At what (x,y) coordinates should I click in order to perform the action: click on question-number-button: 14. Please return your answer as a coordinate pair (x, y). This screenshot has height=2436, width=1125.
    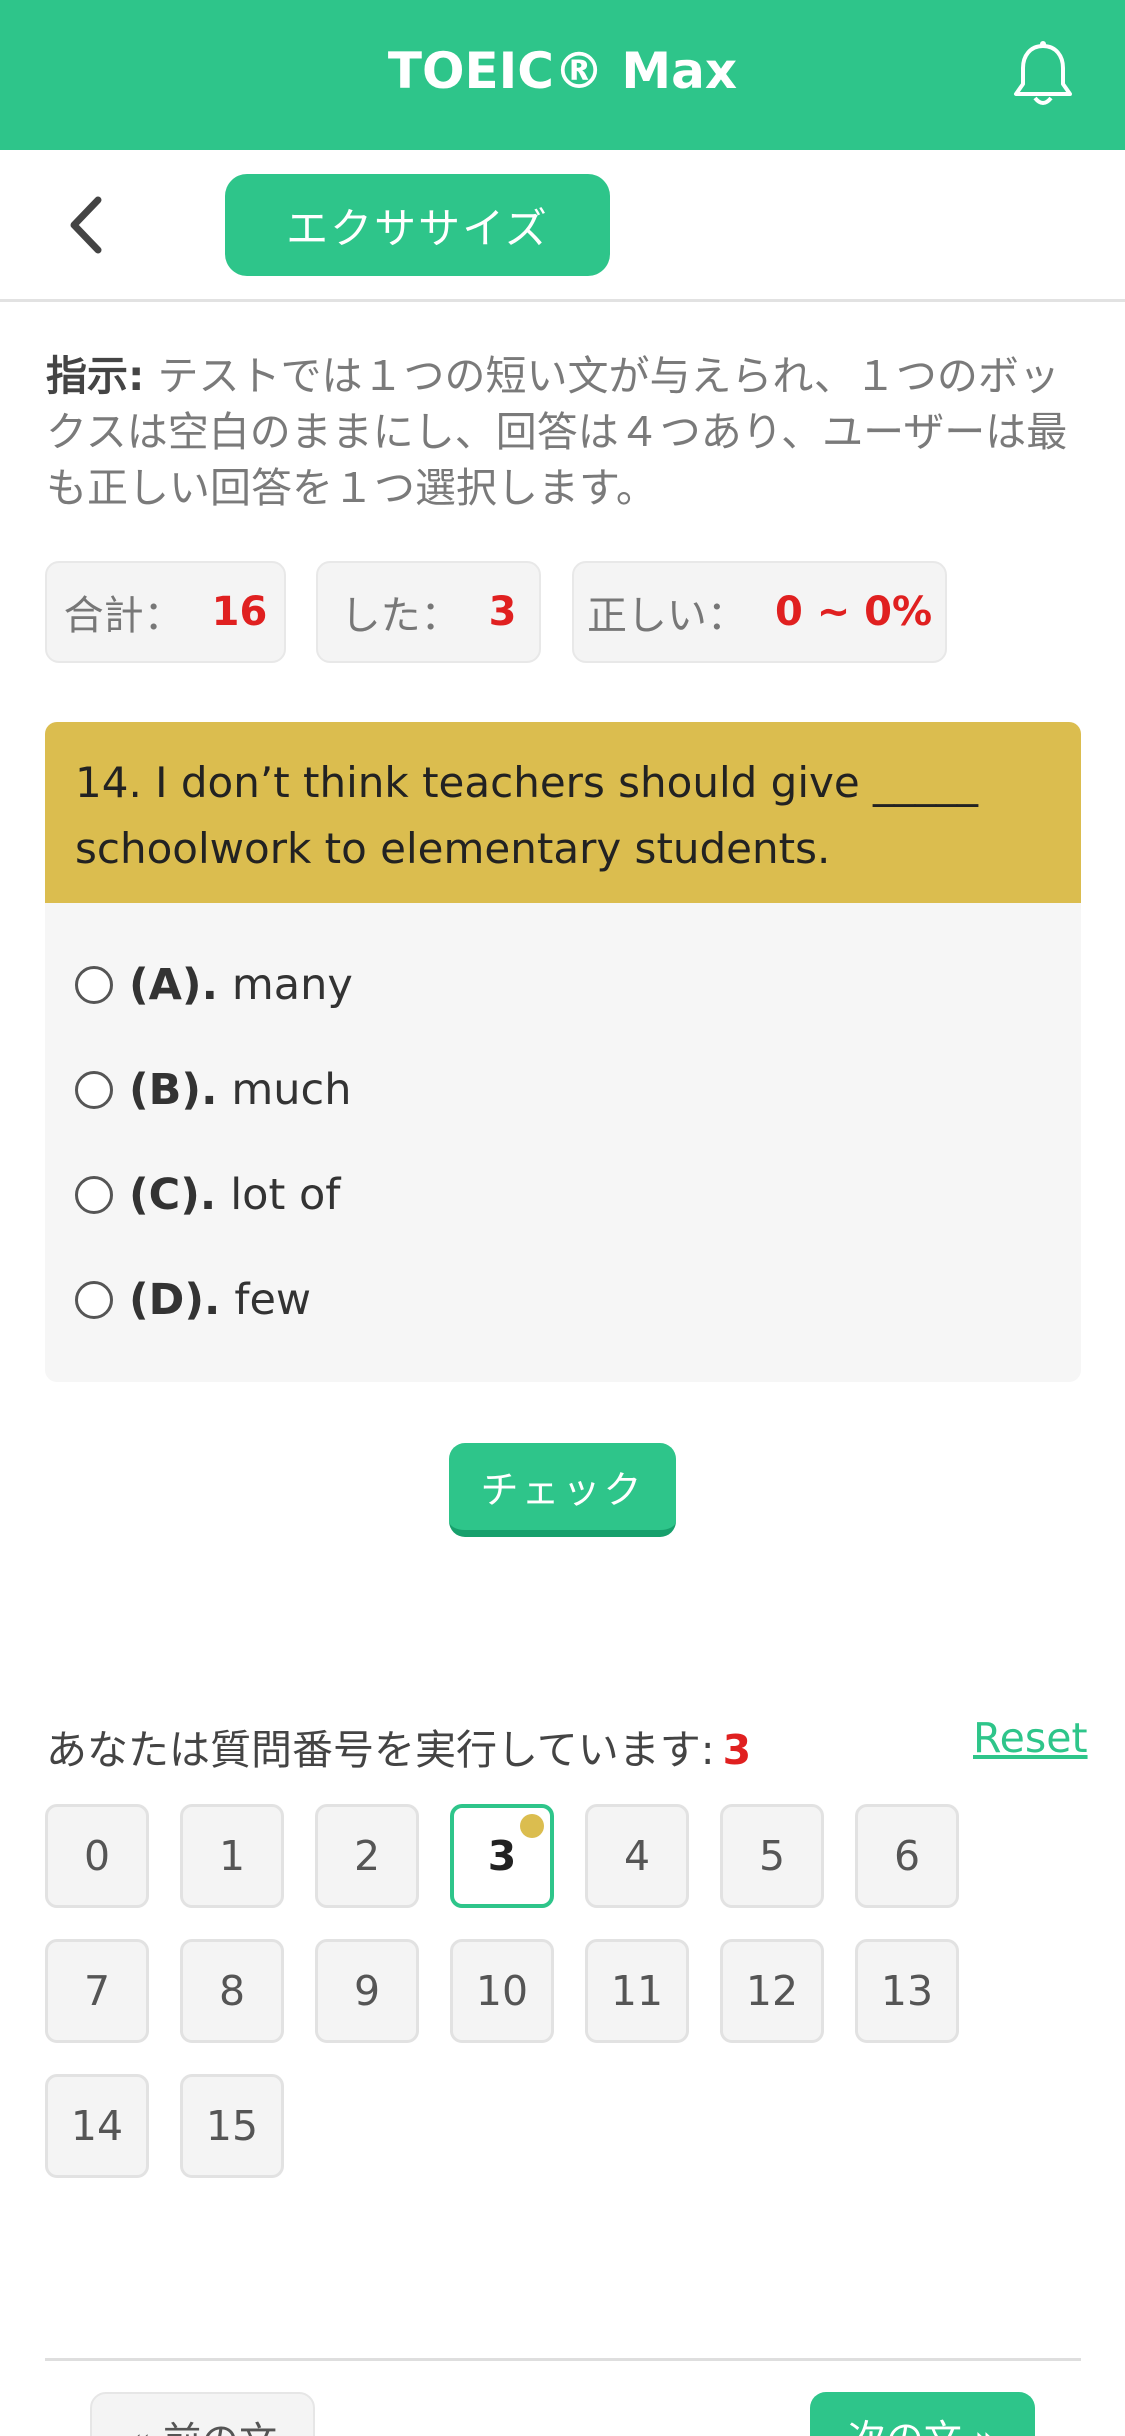
    Looking at the image, I should click on (97, 2126).